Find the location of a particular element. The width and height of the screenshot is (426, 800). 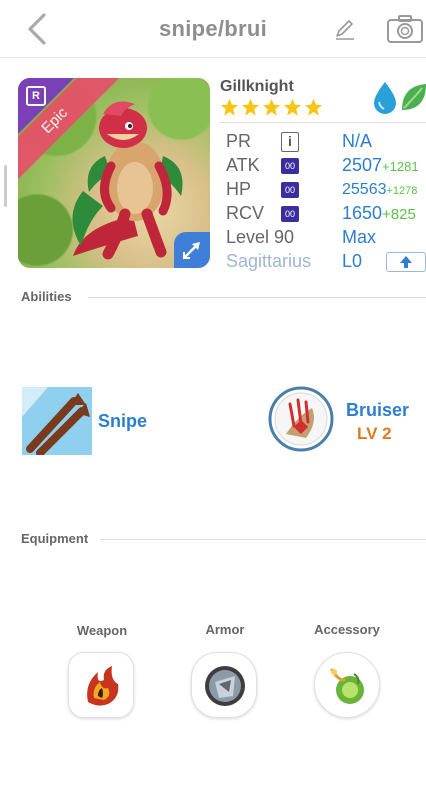

weapon-slot is located at coordinates (101, 685).